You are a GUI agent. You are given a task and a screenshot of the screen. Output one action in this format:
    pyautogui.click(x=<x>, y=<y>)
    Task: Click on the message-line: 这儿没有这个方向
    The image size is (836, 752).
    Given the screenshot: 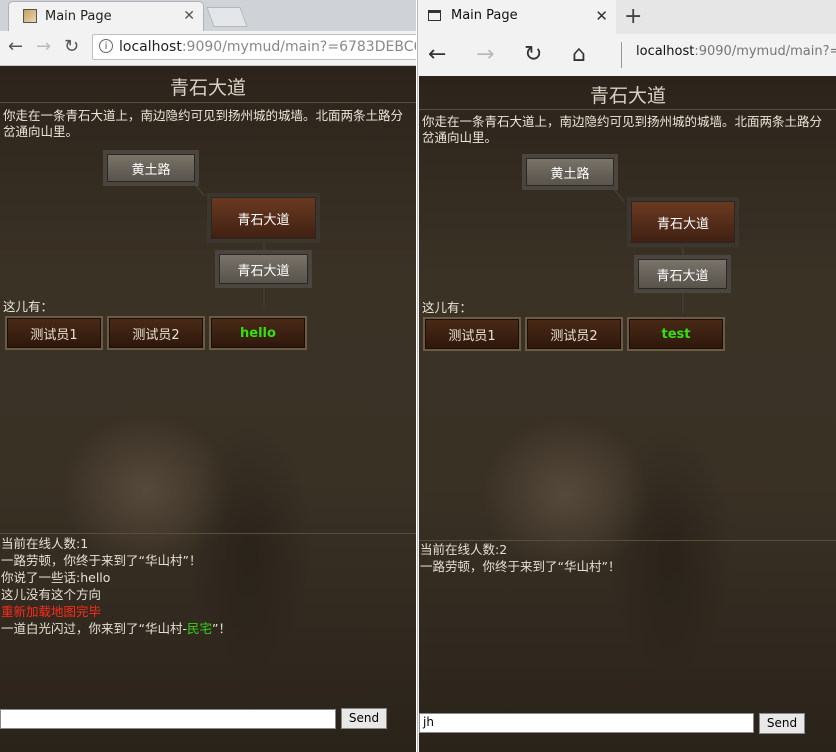 What is the action you would take?
    pyautogui.click(x=51, y=594)
    